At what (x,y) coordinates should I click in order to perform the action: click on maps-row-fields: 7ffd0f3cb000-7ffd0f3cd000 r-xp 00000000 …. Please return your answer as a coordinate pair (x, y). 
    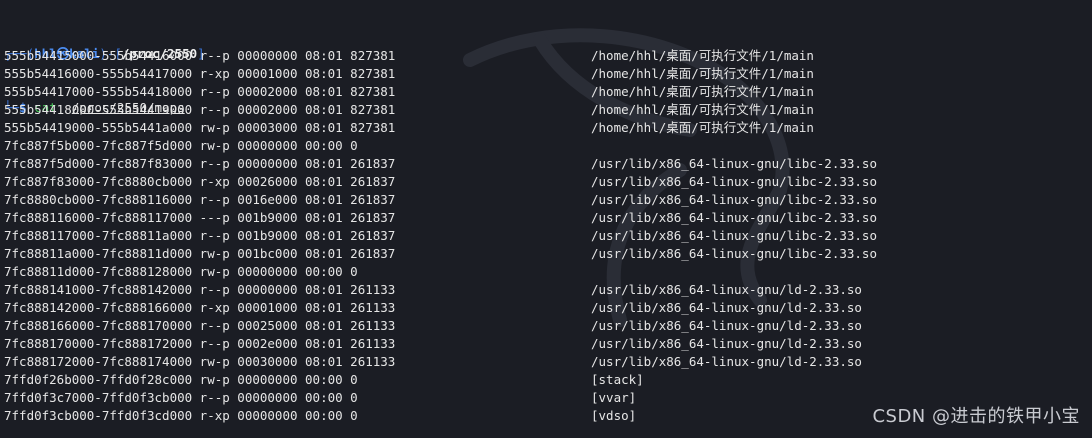
    Looking at the image, I should click on (181, 415).